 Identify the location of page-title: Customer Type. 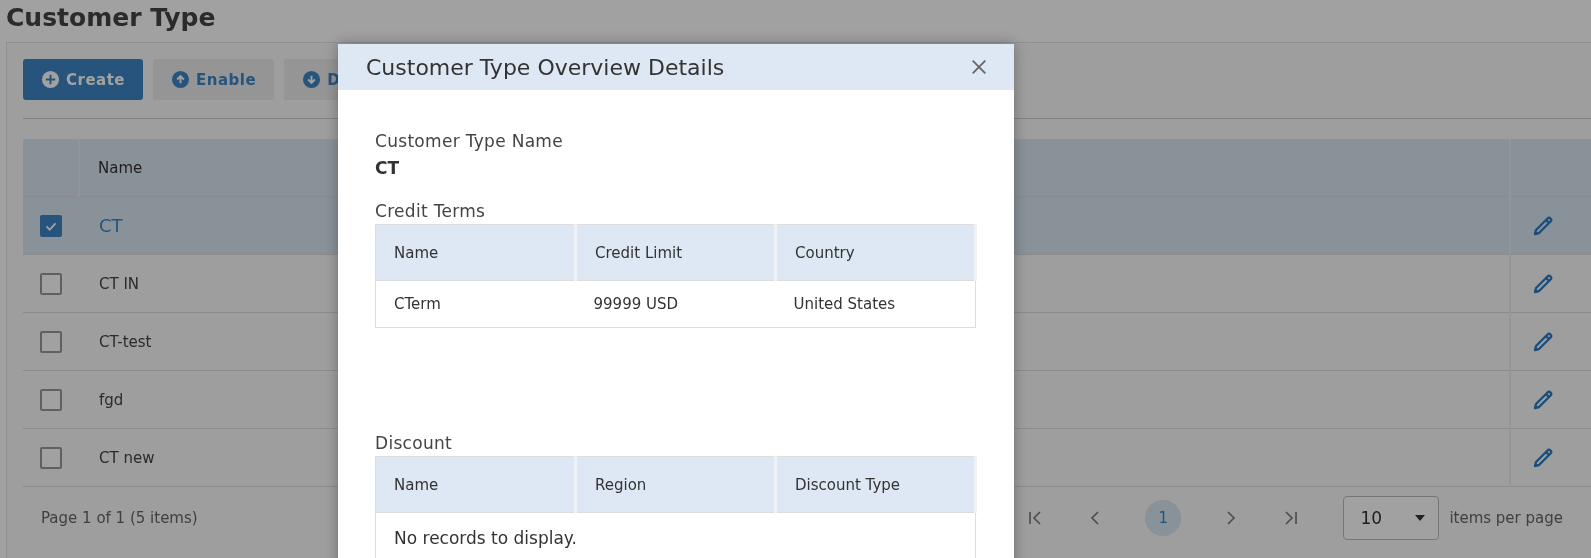
(111, 18).